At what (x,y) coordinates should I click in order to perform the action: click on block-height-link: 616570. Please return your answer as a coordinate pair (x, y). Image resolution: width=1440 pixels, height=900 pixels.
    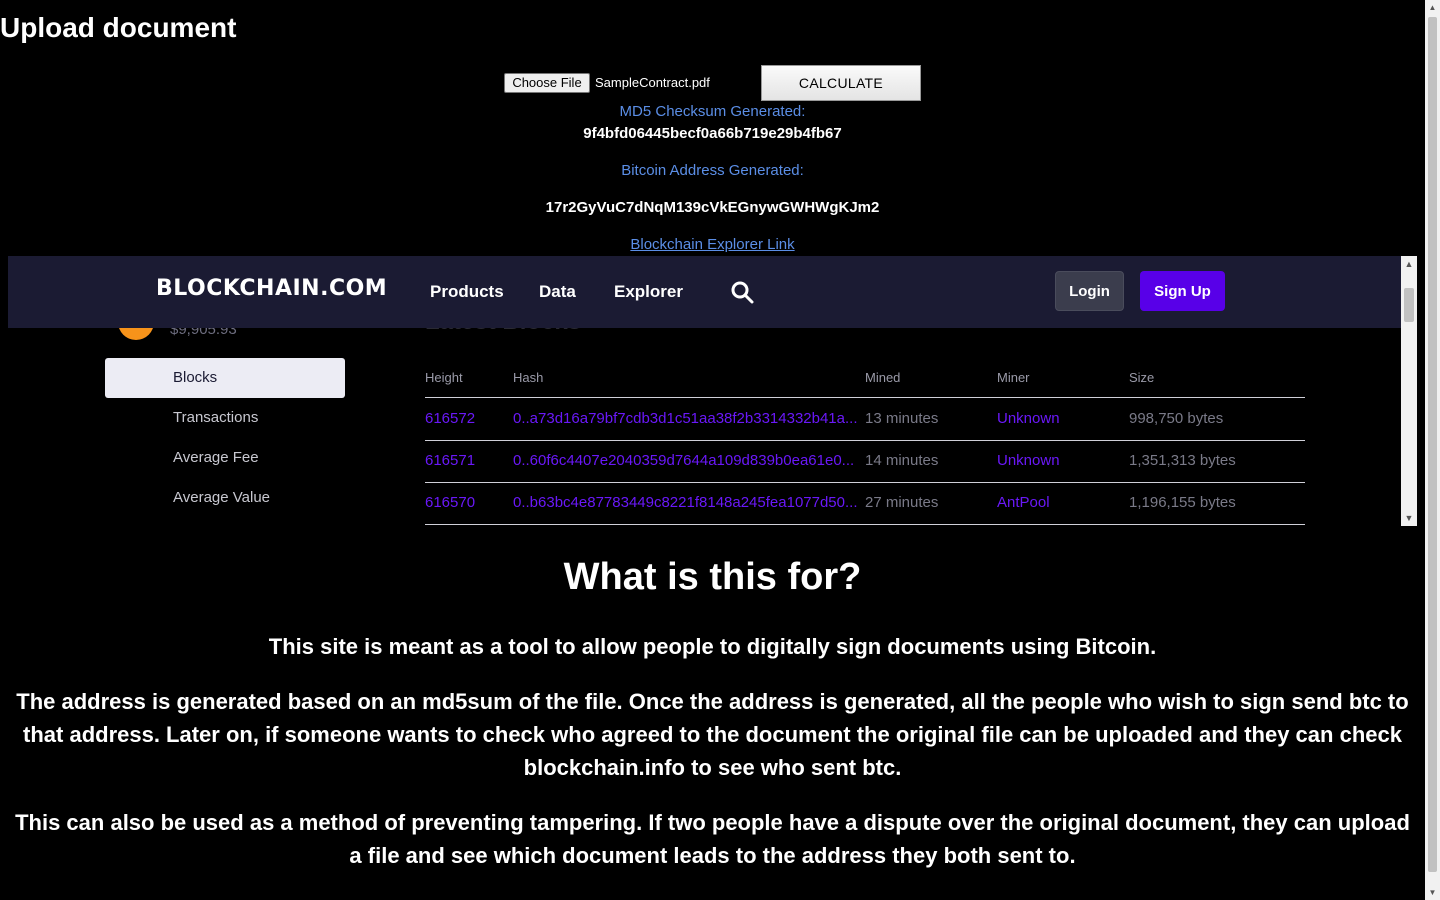
    Looking at the image, I should click on (450, 502).